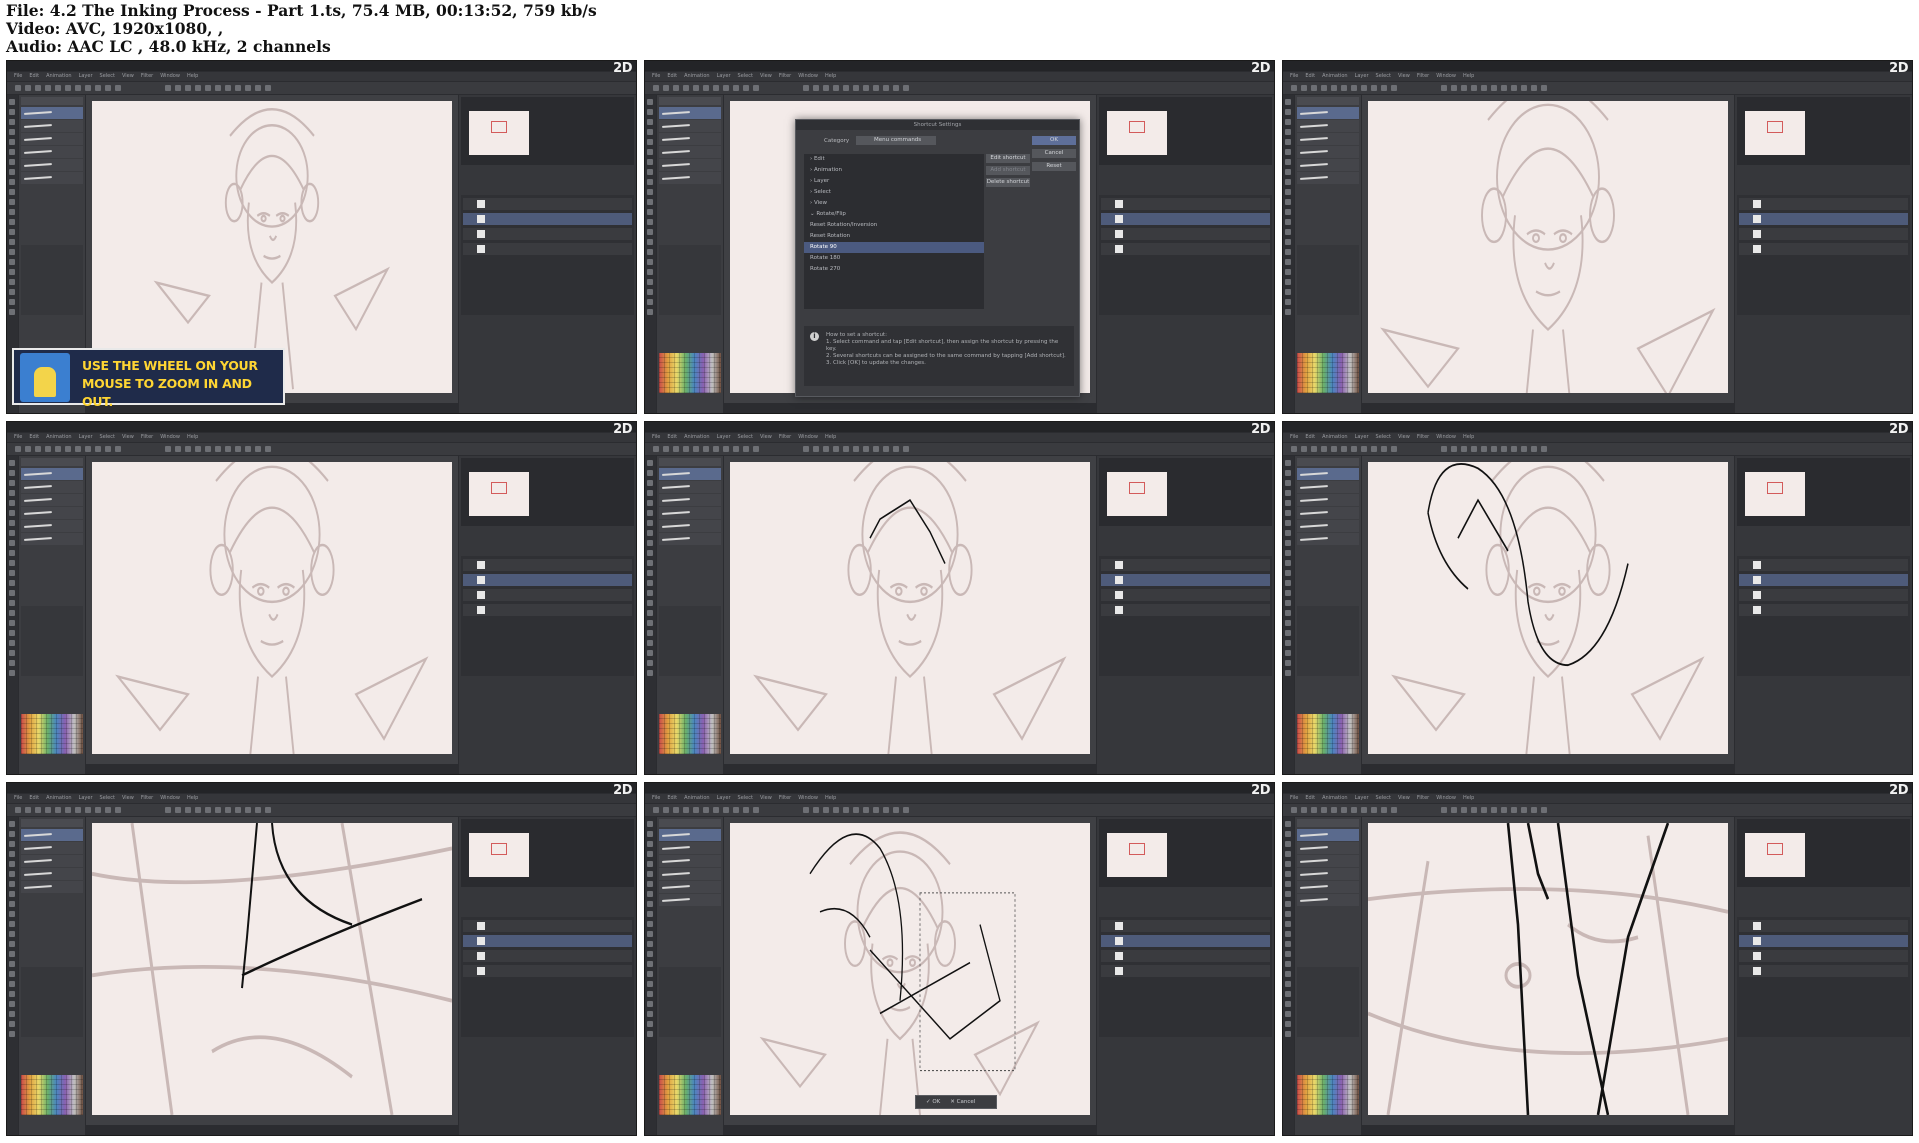  I want to click on ok-button: ✓ OK, so click(933, 1102).